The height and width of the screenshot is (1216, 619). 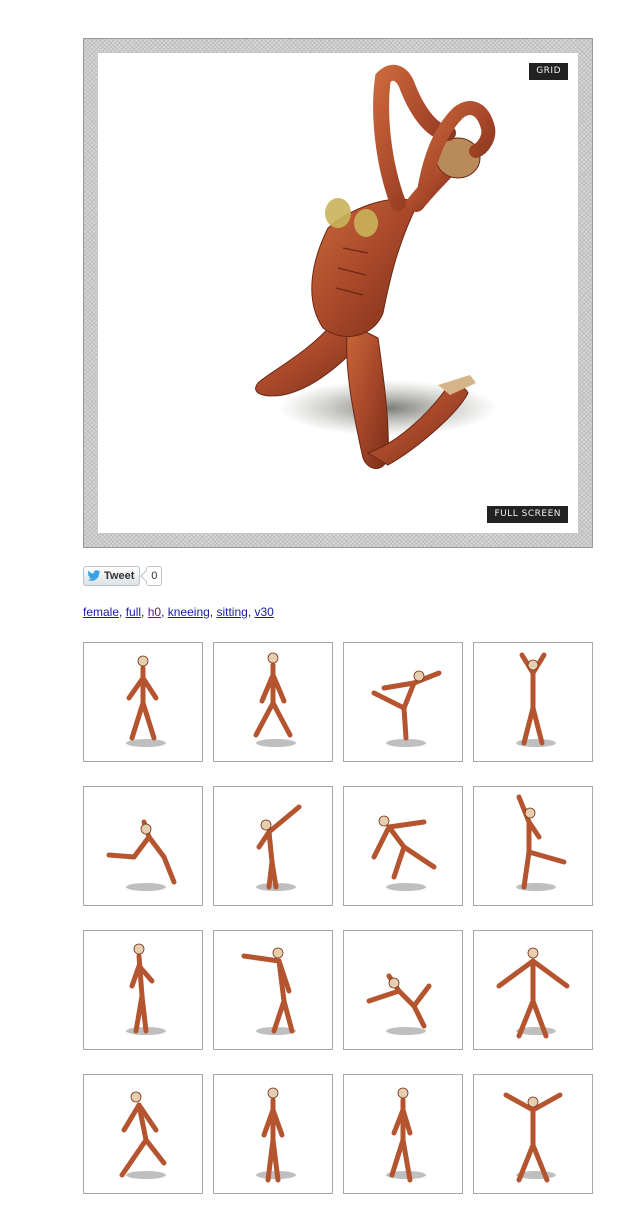 I want to click on tag-list: female, full, h0, kneeing, sitting, v30, so click(x=178, y=612).